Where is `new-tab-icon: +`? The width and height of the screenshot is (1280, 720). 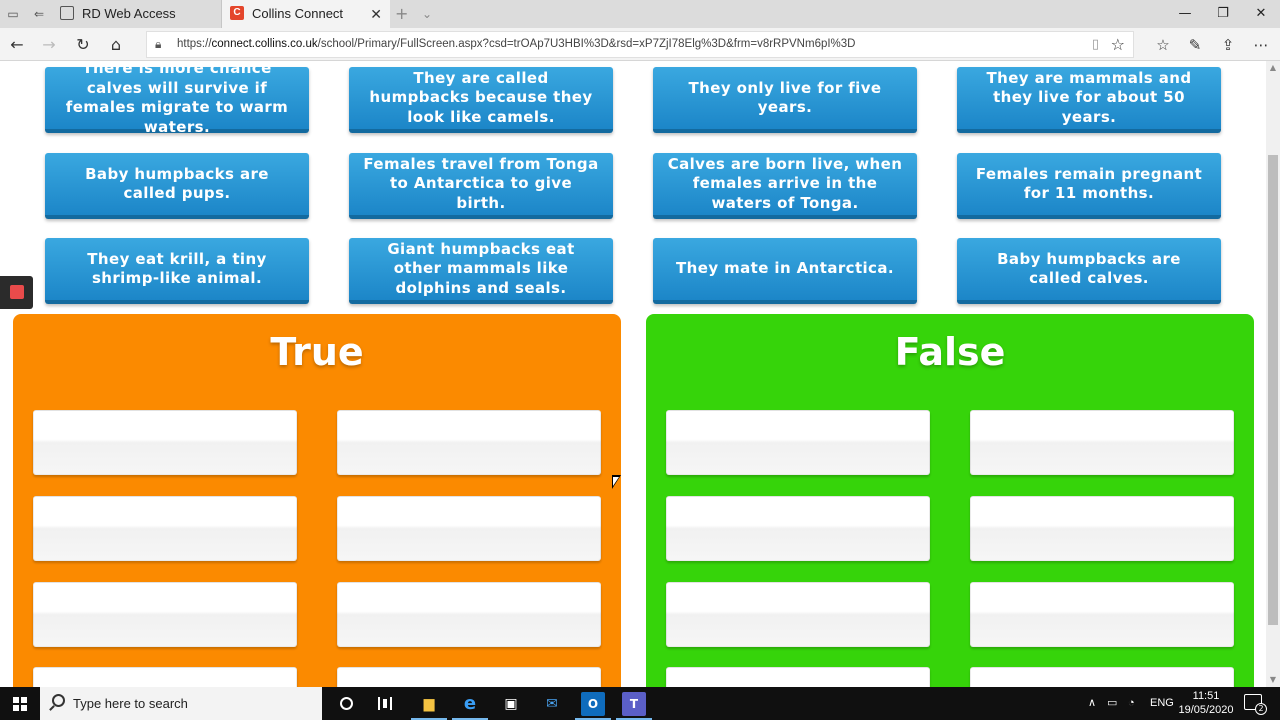
new-tab-icon: + is located at coordinates (401, 14).